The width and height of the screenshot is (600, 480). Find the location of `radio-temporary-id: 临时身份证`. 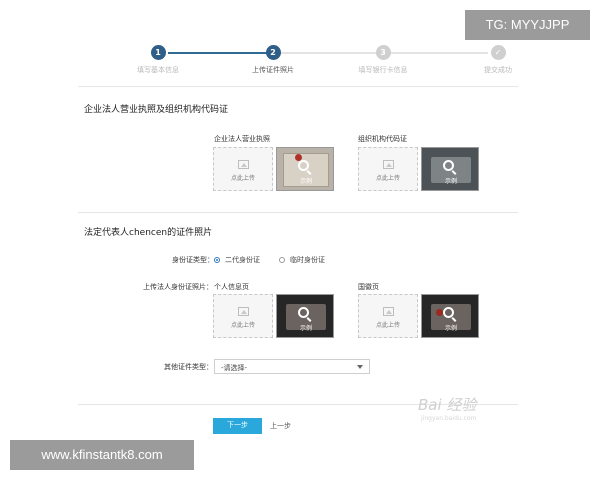

radio-temporary-id: 临时身份证 is located at coordinates (302, 260).